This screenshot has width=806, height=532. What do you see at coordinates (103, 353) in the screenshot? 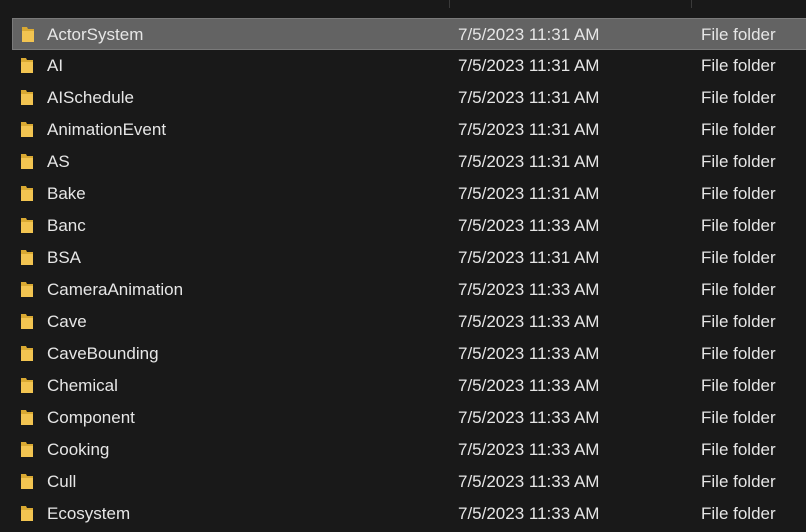
I see `file-name: CaveBounding` at bounding box center [103, 353].